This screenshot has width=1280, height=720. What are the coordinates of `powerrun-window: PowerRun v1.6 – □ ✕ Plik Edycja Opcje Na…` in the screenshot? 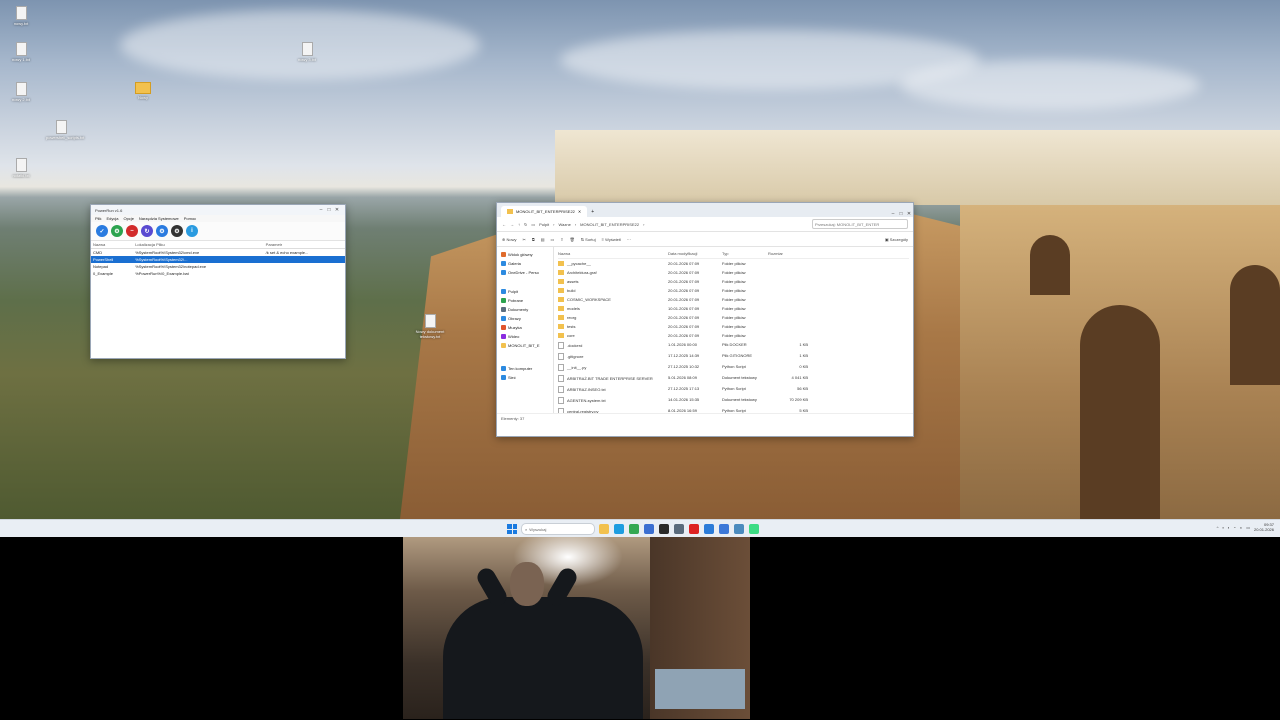 It's located at (218, 281).